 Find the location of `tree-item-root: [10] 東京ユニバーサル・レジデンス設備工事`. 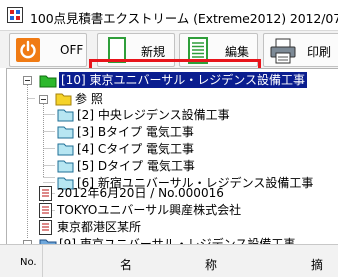

tree-item-root: [10] 東京ユニバーサル・レジデンス設備工事 is located at coordinates (172, 80).